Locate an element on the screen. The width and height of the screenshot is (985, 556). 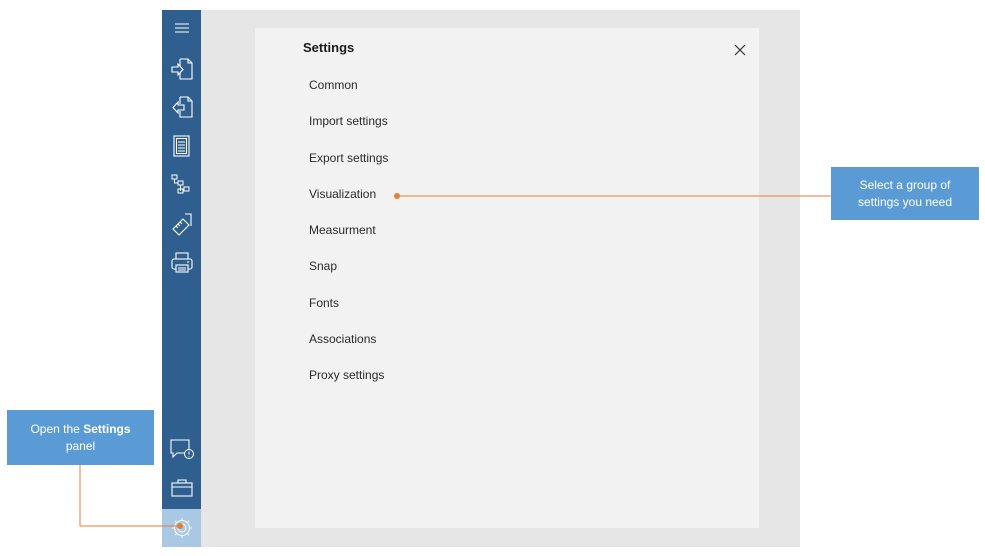
callout-select-group: Select a group of settings you need is located at coordinates (905, 193).